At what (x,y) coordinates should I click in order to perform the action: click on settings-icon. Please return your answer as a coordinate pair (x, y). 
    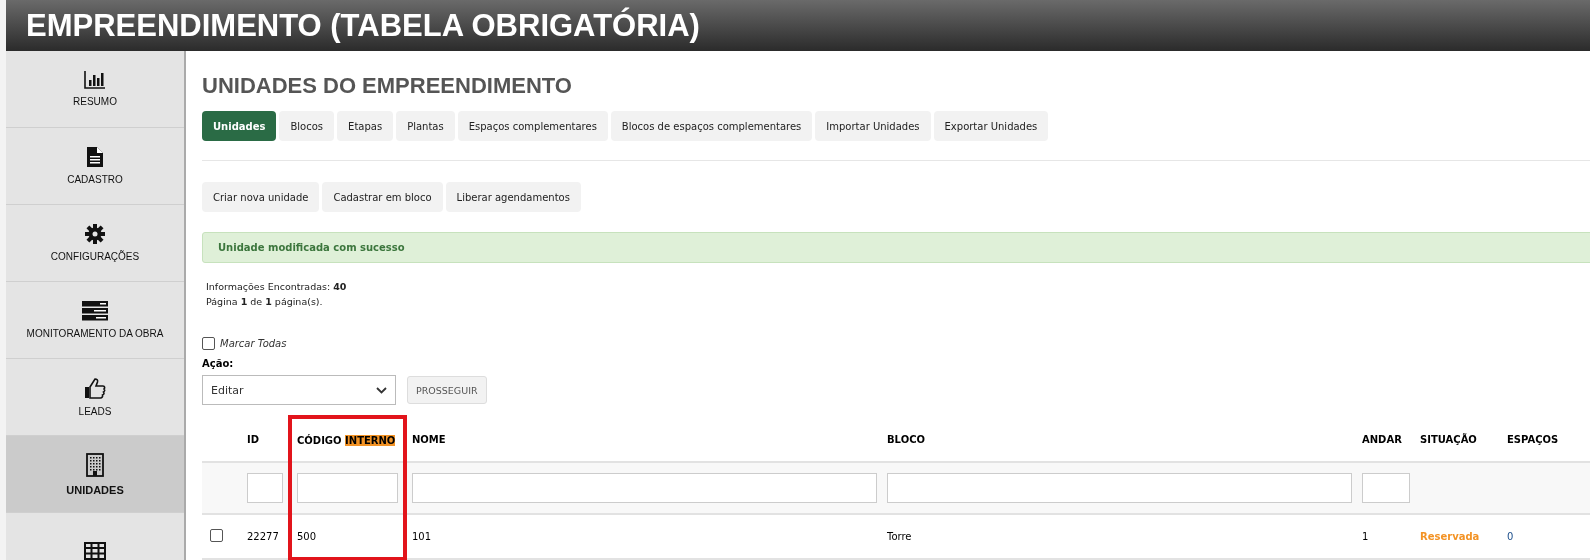
    Looking at the image, I should click on (95, 234).